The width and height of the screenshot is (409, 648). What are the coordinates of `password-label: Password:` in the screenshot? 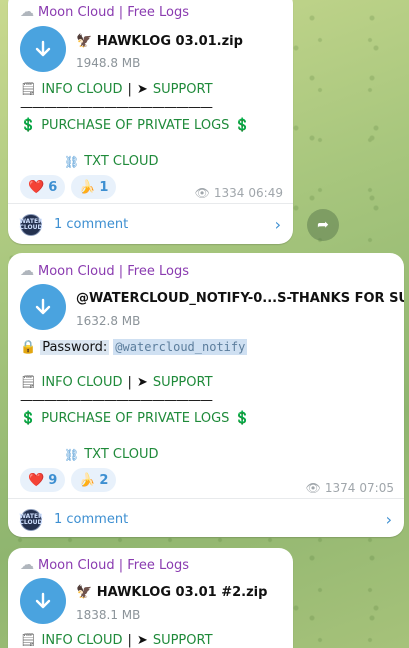 It's located at (75, 347).